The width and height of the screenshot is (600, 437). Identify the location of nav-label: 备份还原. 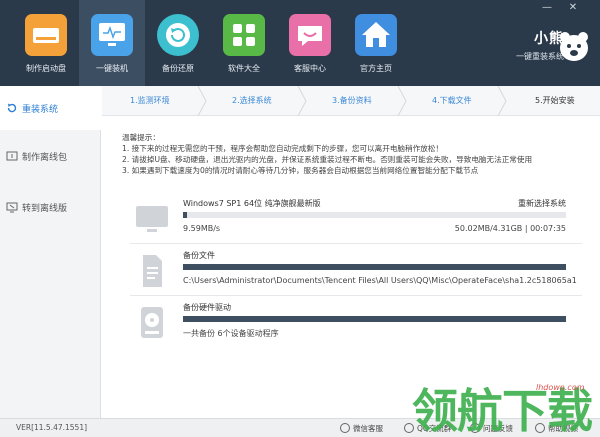
(178, 68).